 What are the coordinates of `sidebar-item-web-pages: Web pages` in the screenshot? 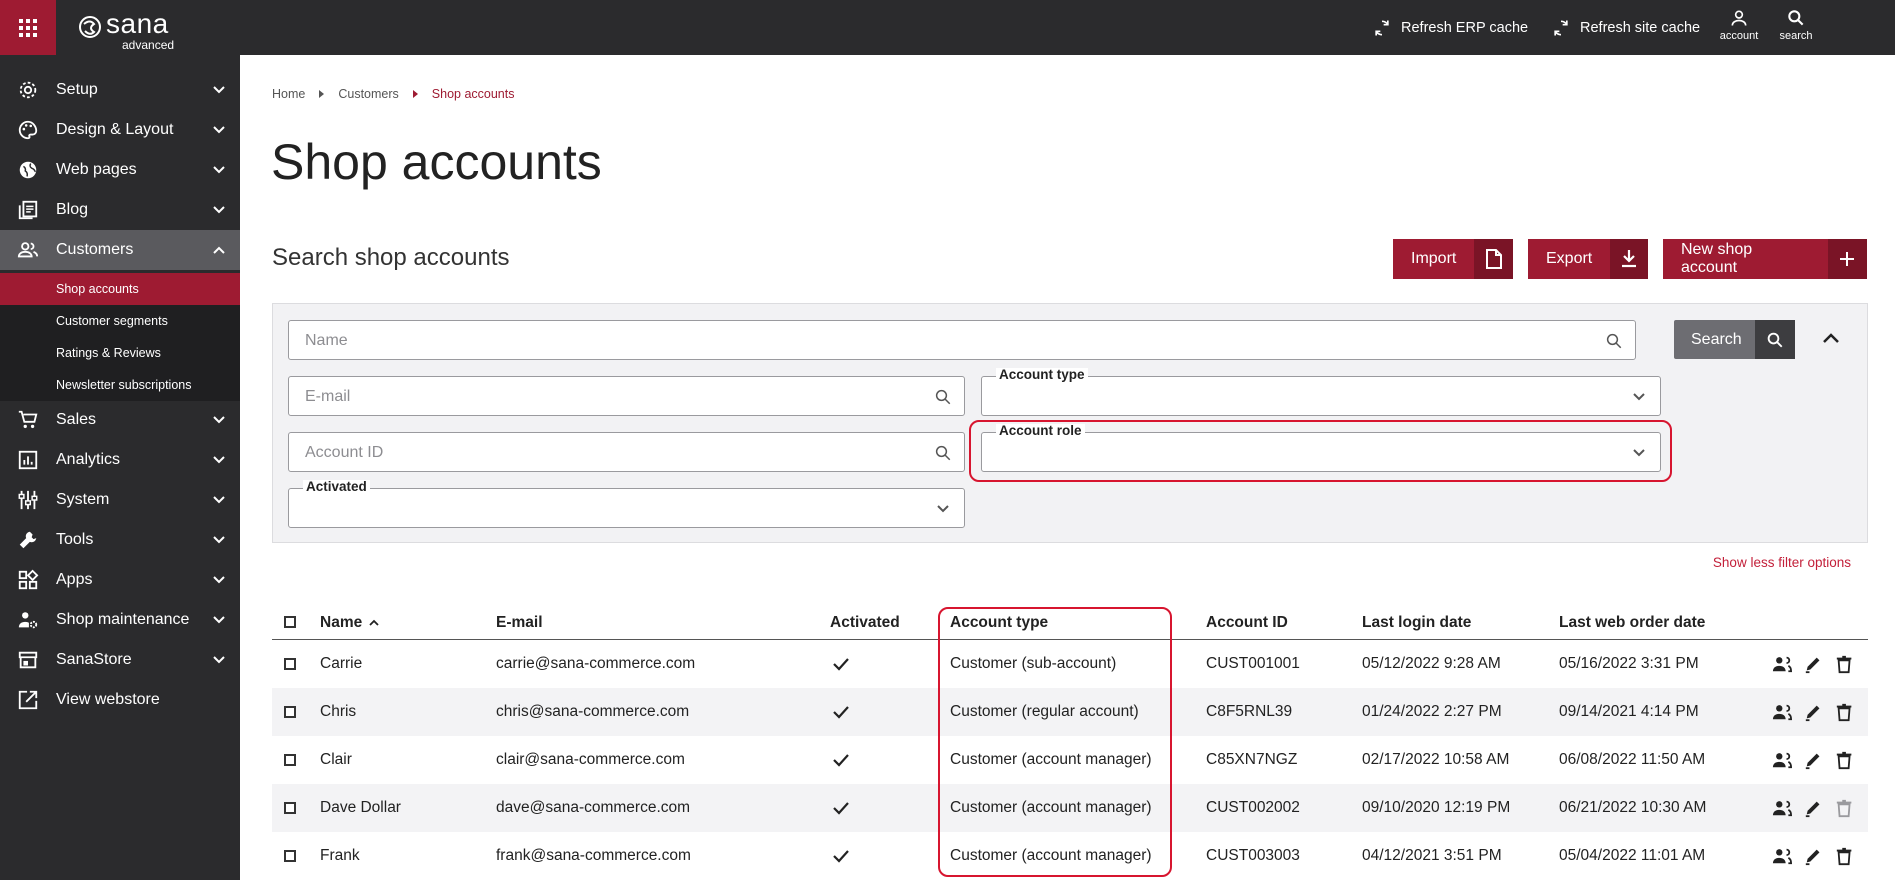 It's located at (120, 170).